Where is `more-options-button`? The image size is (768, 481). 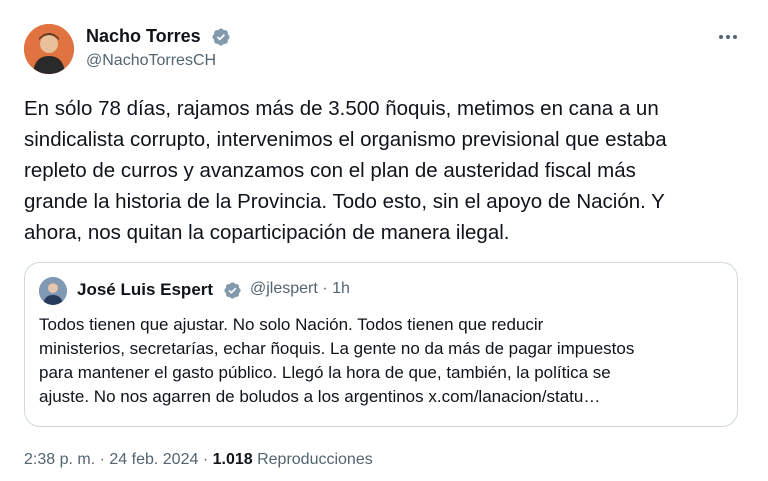 more-options-button is located at coordinates (728, 37).